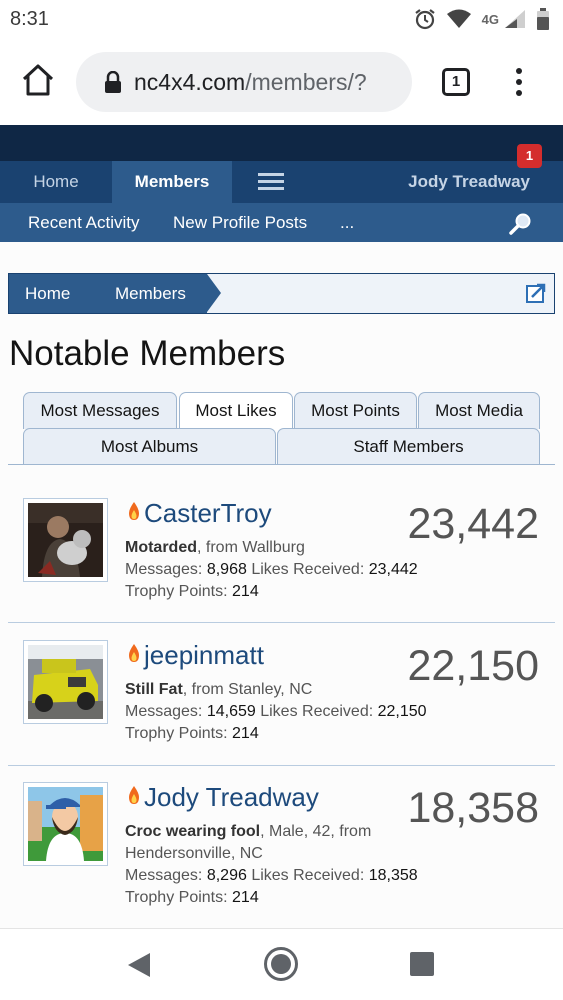  What do you see at coordinates (236, 411) in the screenshot?
I see `tab-most-likes: Most Likes` at bounding box center [236, 411].